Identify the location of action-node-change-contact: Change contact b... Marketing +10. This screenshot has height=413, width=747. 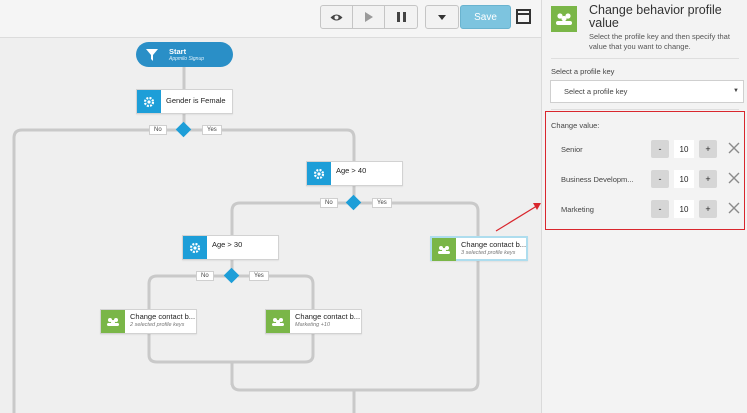
(313, 321).